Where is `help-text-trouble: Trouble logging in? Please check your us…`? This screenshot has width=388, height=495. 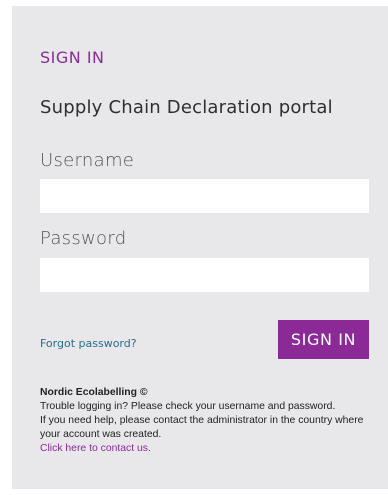
help-text-trouble: Trouble logging in? Please check your us… is located at coordinates (188, 406).